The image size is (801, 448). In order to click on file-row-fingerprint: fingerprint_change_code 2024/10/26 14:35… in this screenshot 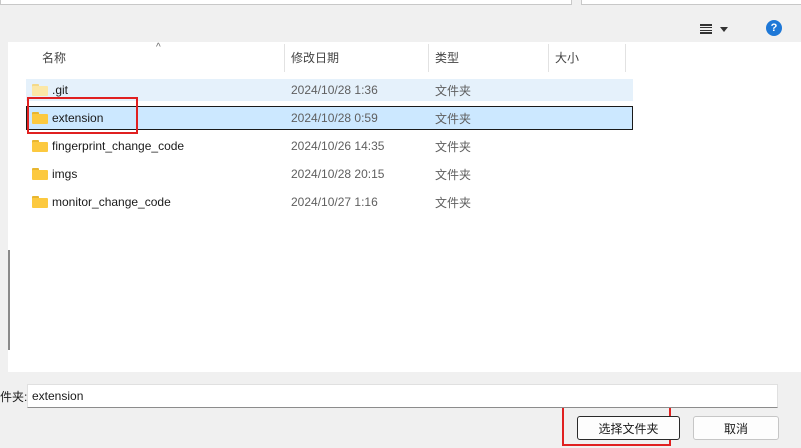, I will do `click(329, 146)`.